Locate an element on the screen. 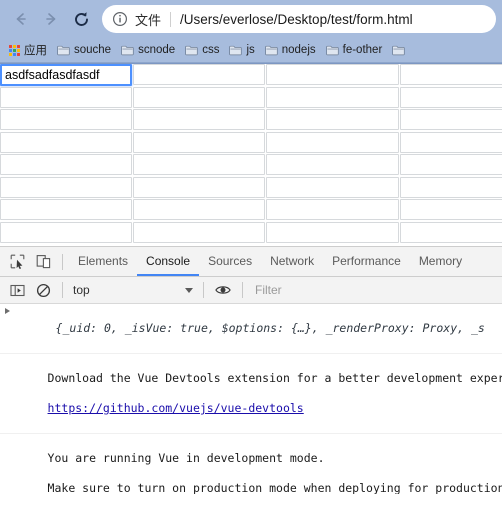 The image size is (502, 514). device-toolbar-button is located at coordinates (43, 262).